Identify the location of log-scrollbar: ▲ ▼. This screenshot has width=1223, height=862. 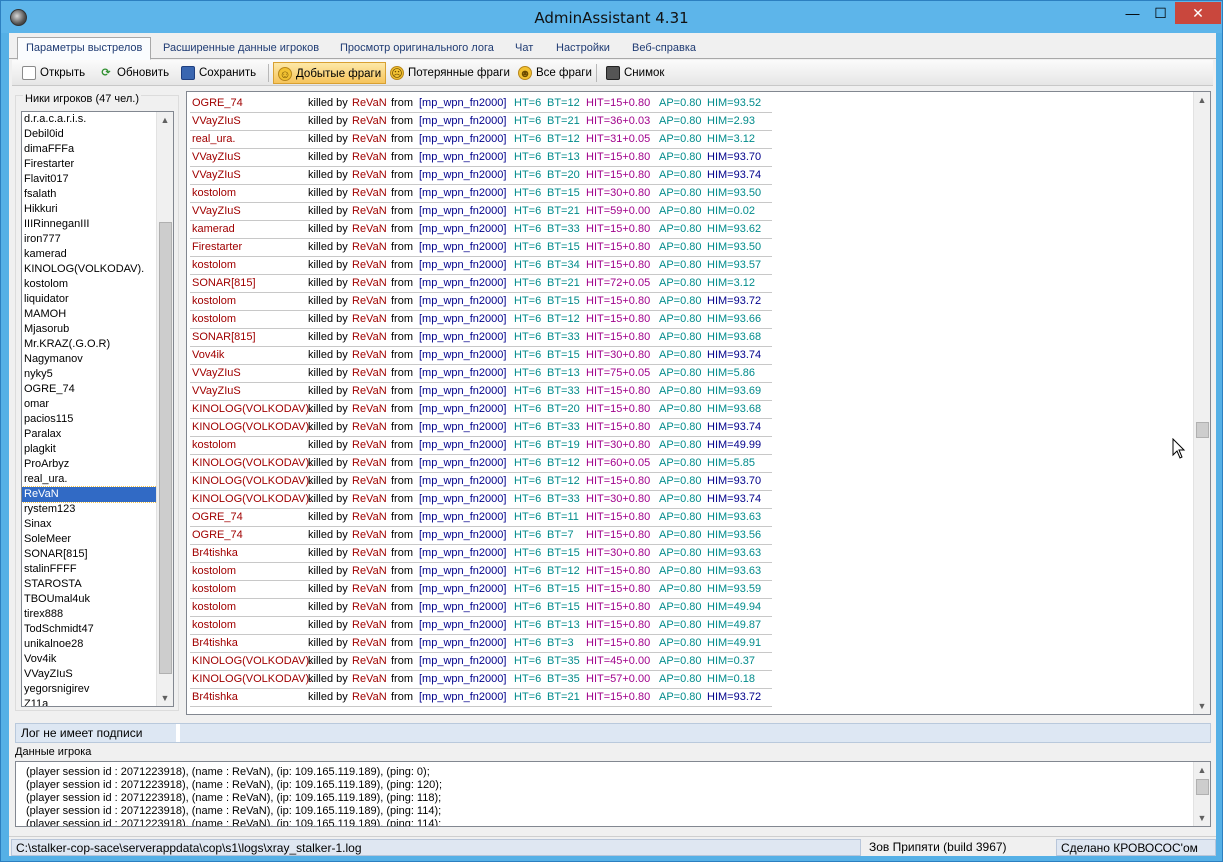
(1201, 403).